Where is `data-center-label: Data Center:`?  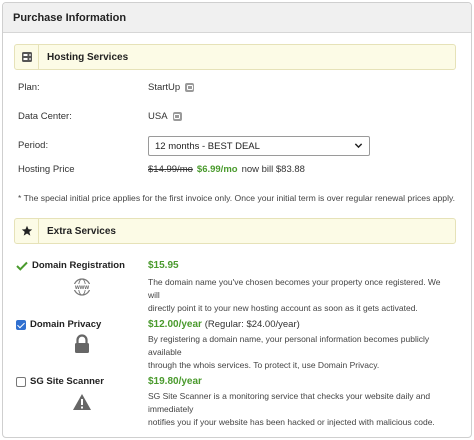 data-center-label: Data Center: is located at coordinates (45, 116).